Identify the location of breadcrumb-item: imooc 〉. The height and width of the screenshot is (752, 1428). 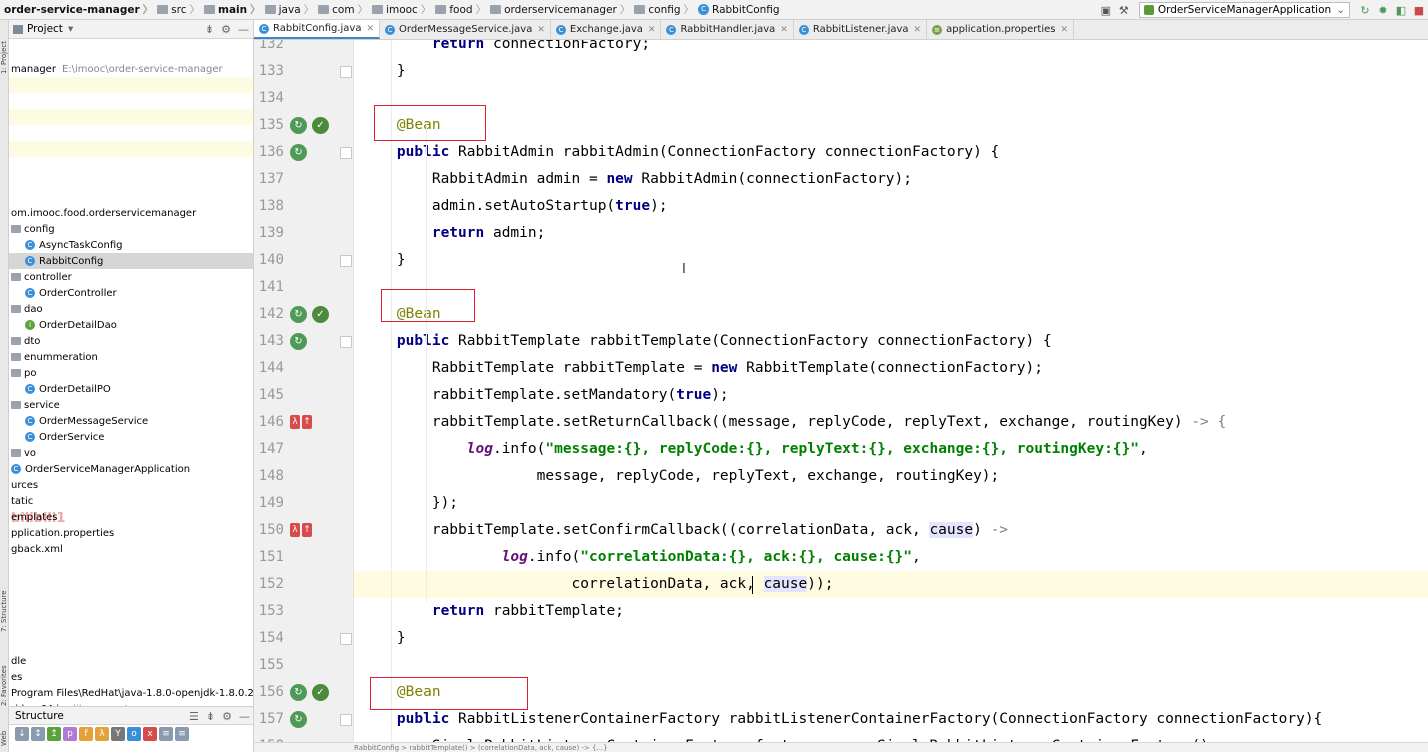
(399, 10).